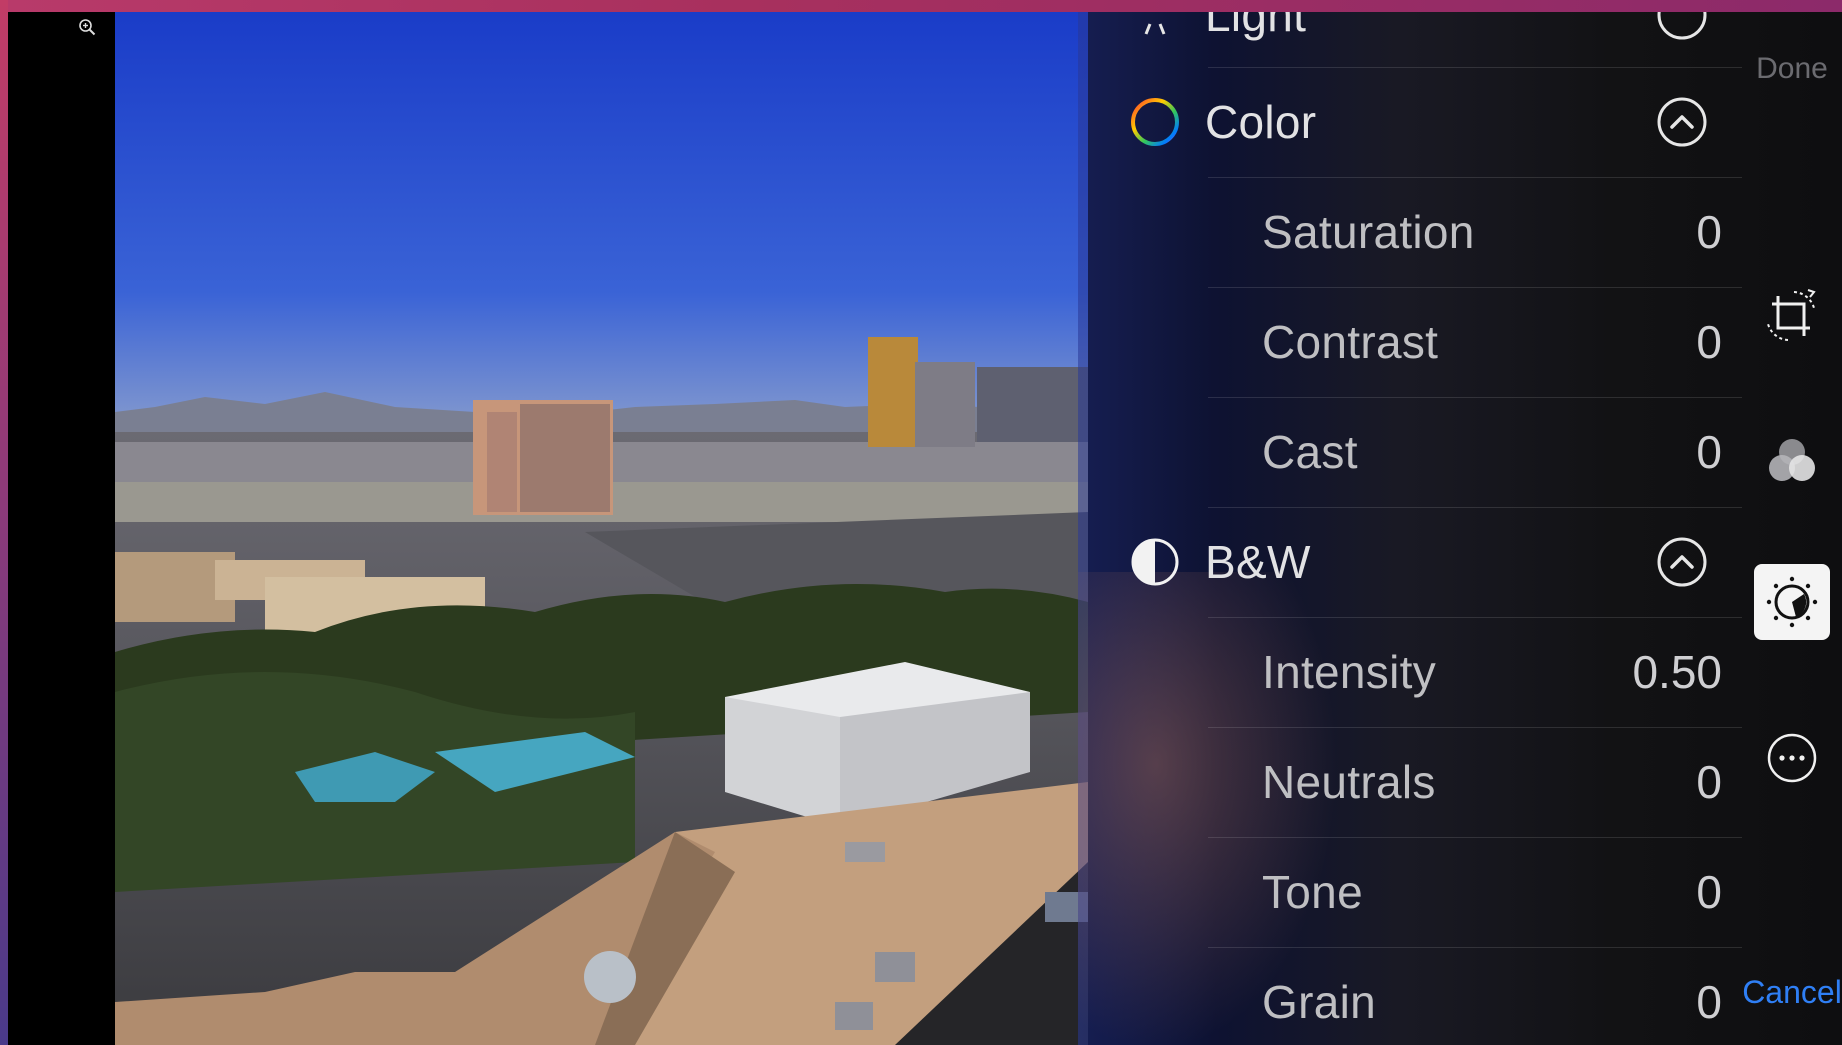  I want to click on crop-rotate-icon, so click(1792, 316).